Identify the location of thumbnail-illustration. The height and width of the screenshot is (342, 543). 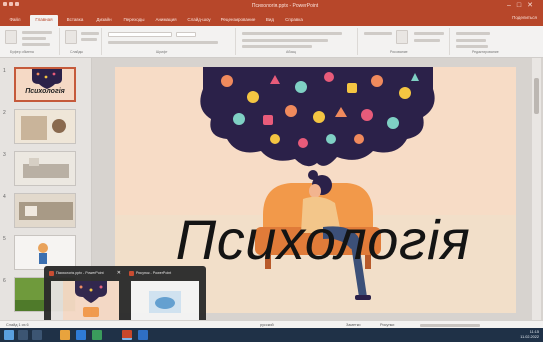
(47, 79).